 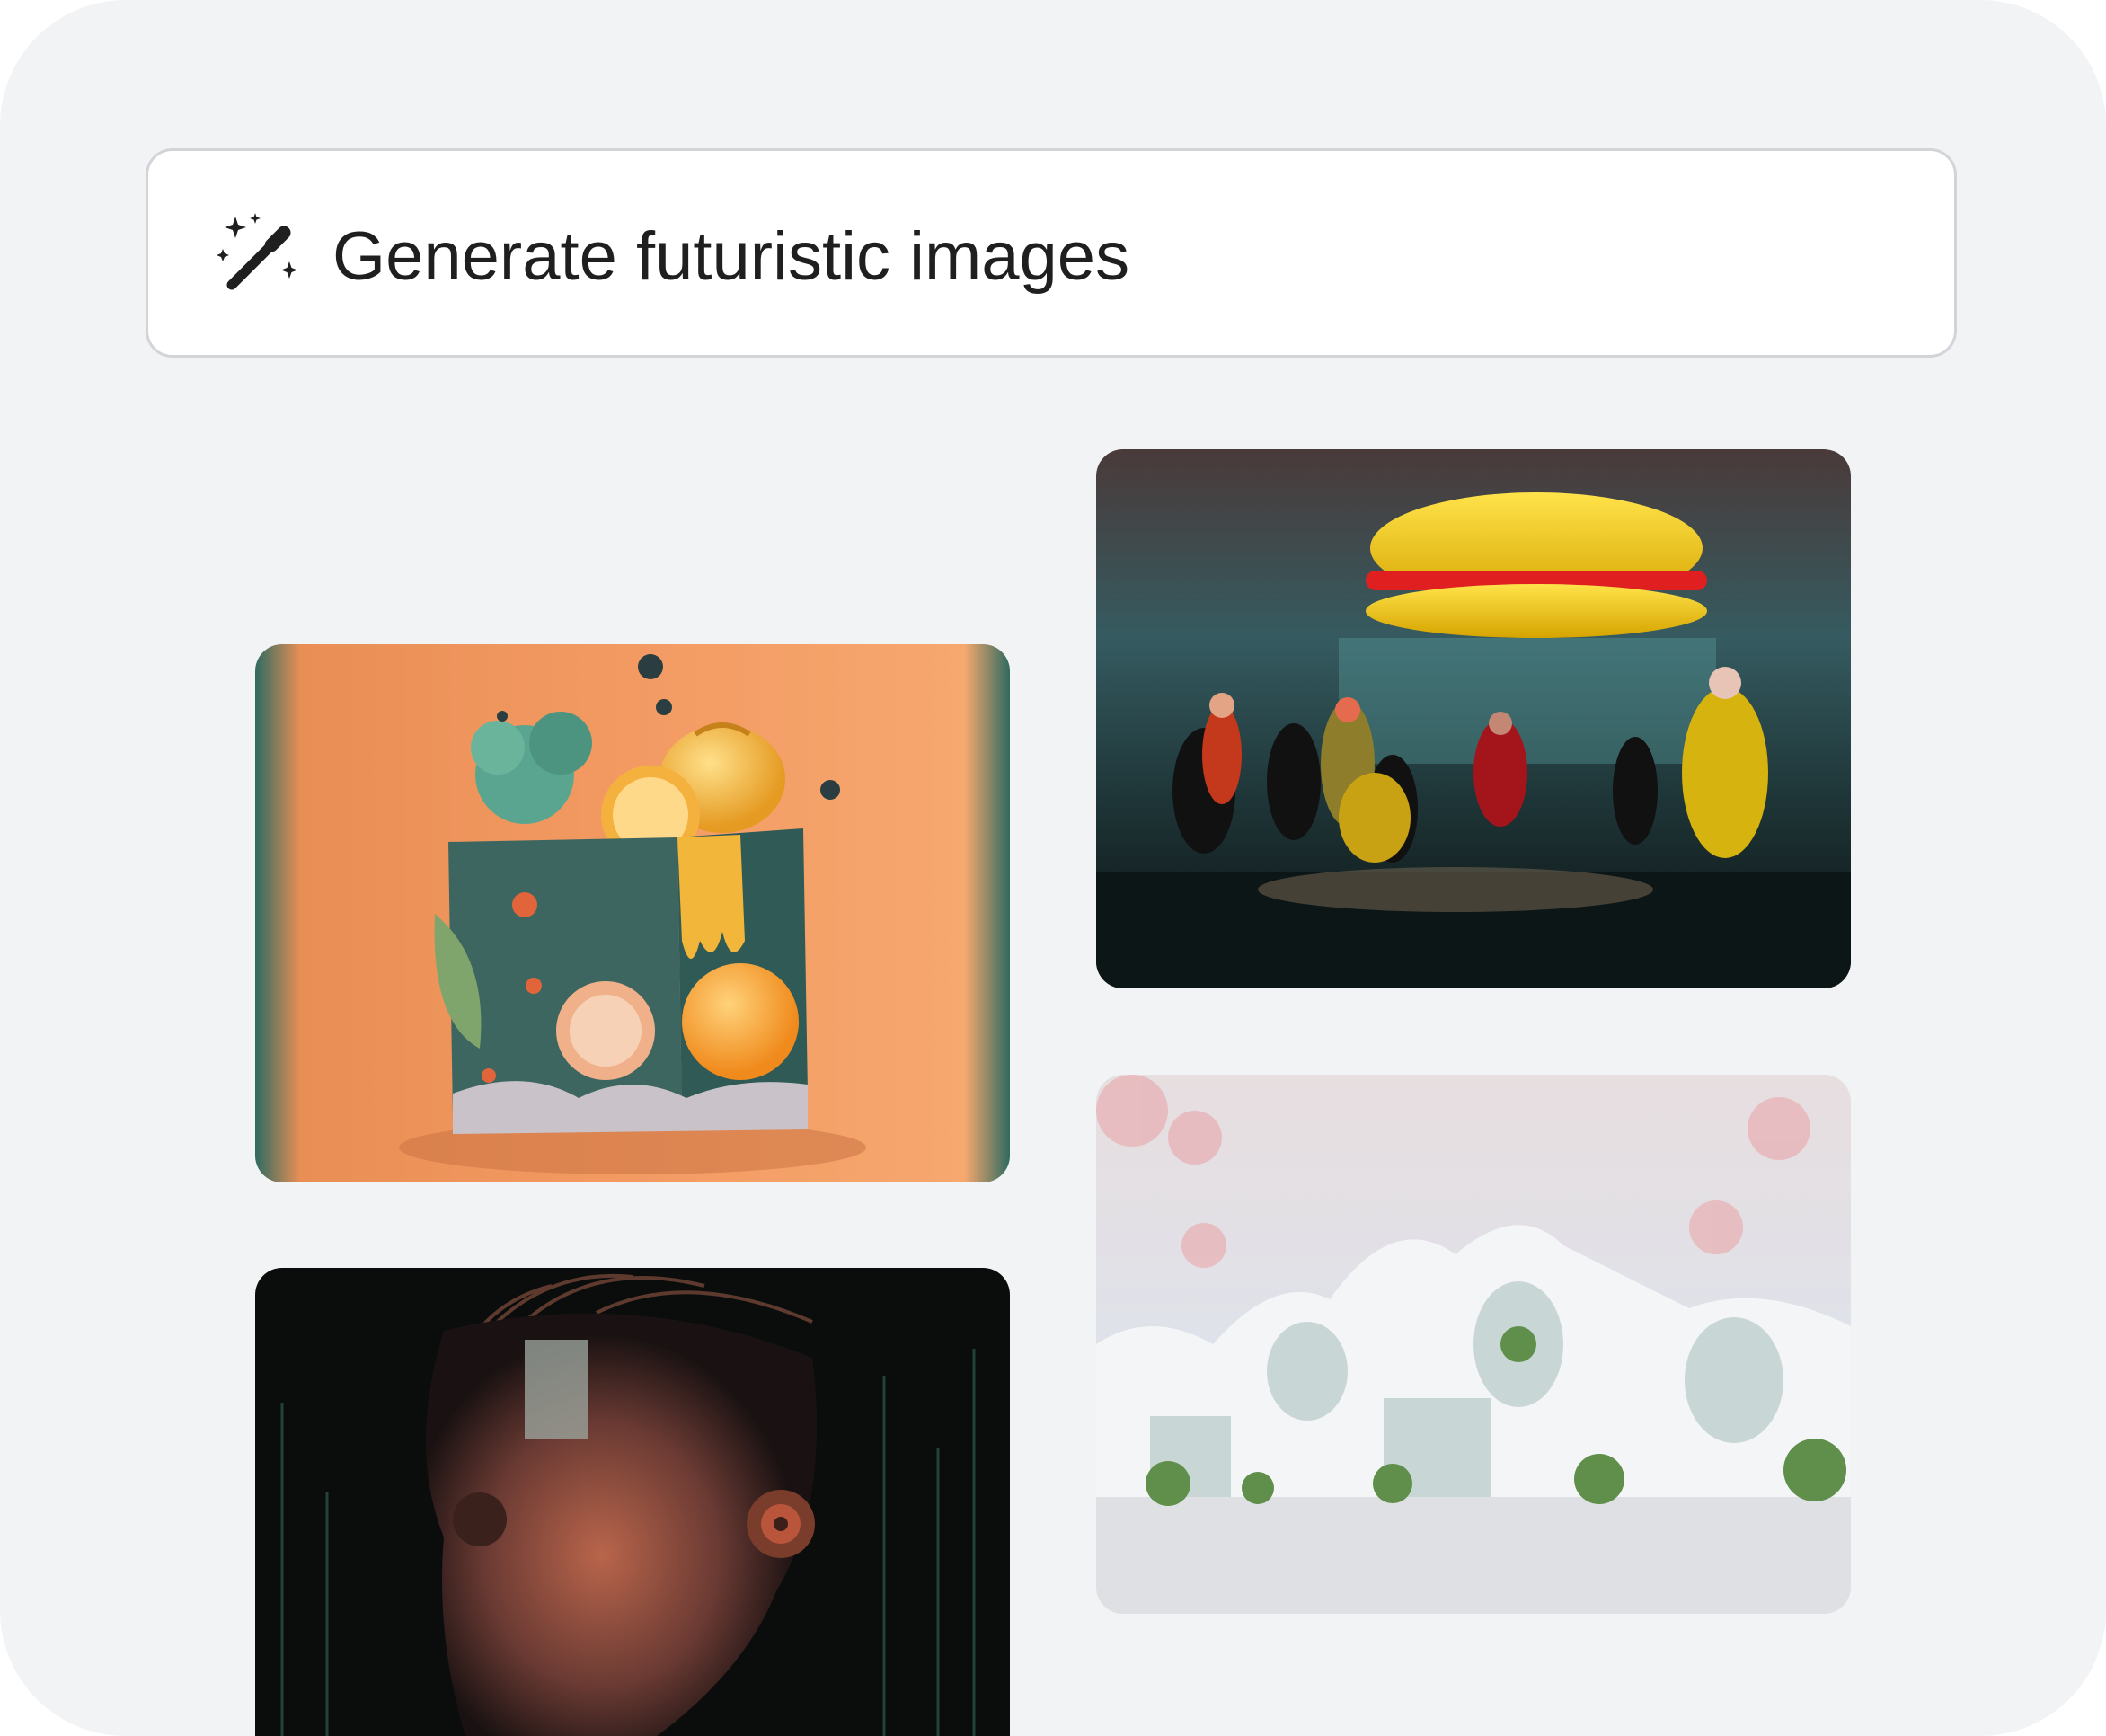 What do you see at coordinates (731, 256) in the screenshot?
I see `prompt-text: Generate futuristic images` at bounding box center [731, 256].